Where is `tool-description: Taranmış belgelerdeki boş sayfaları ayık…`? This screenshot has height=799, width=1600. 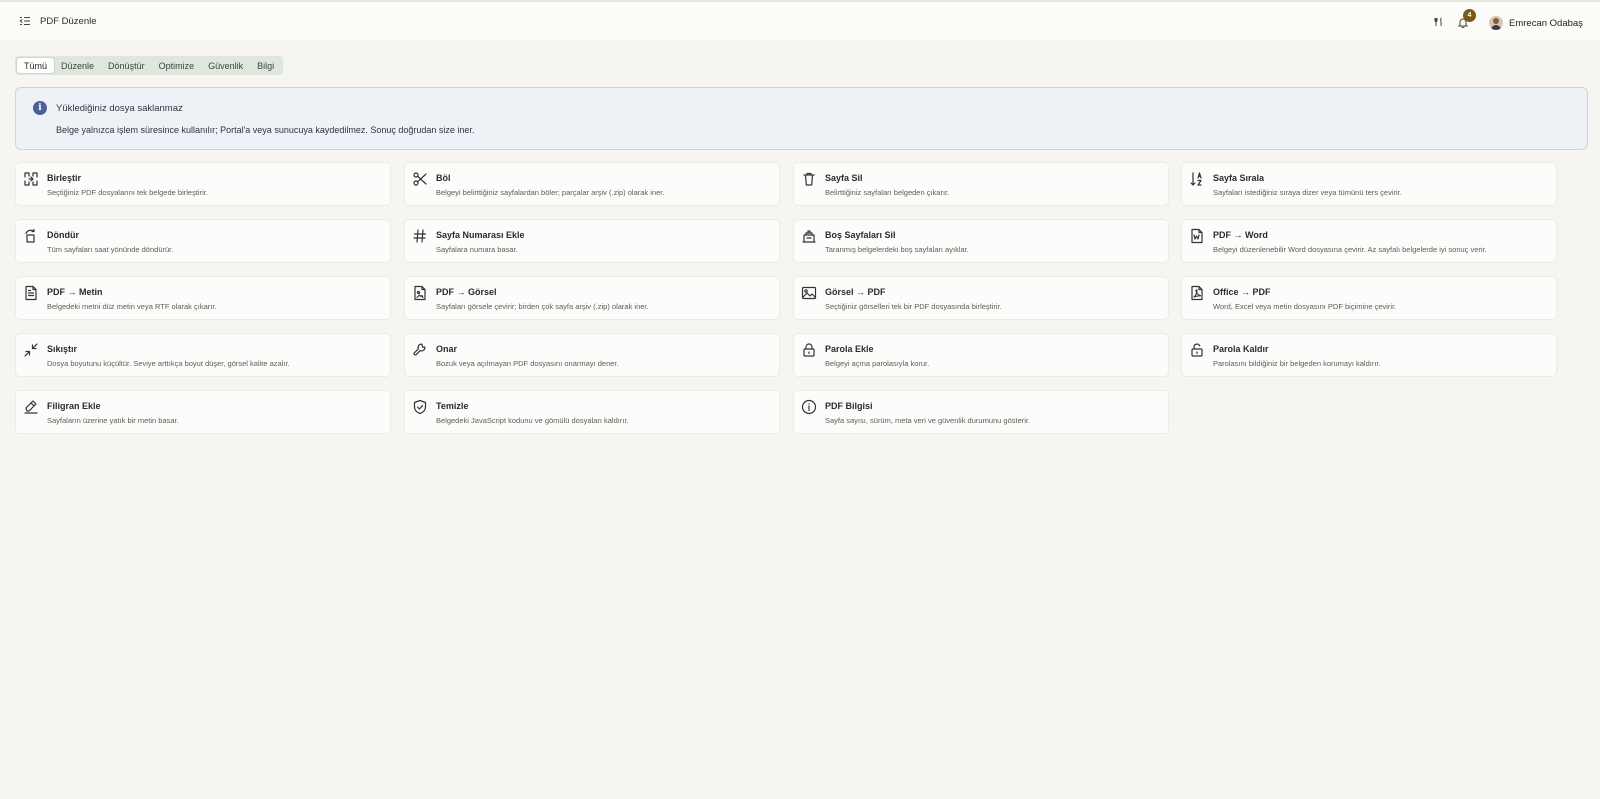 tool-description: Taranmış belgelerdeki boş sayfaları ayık… is located at coordinates (897, 249).